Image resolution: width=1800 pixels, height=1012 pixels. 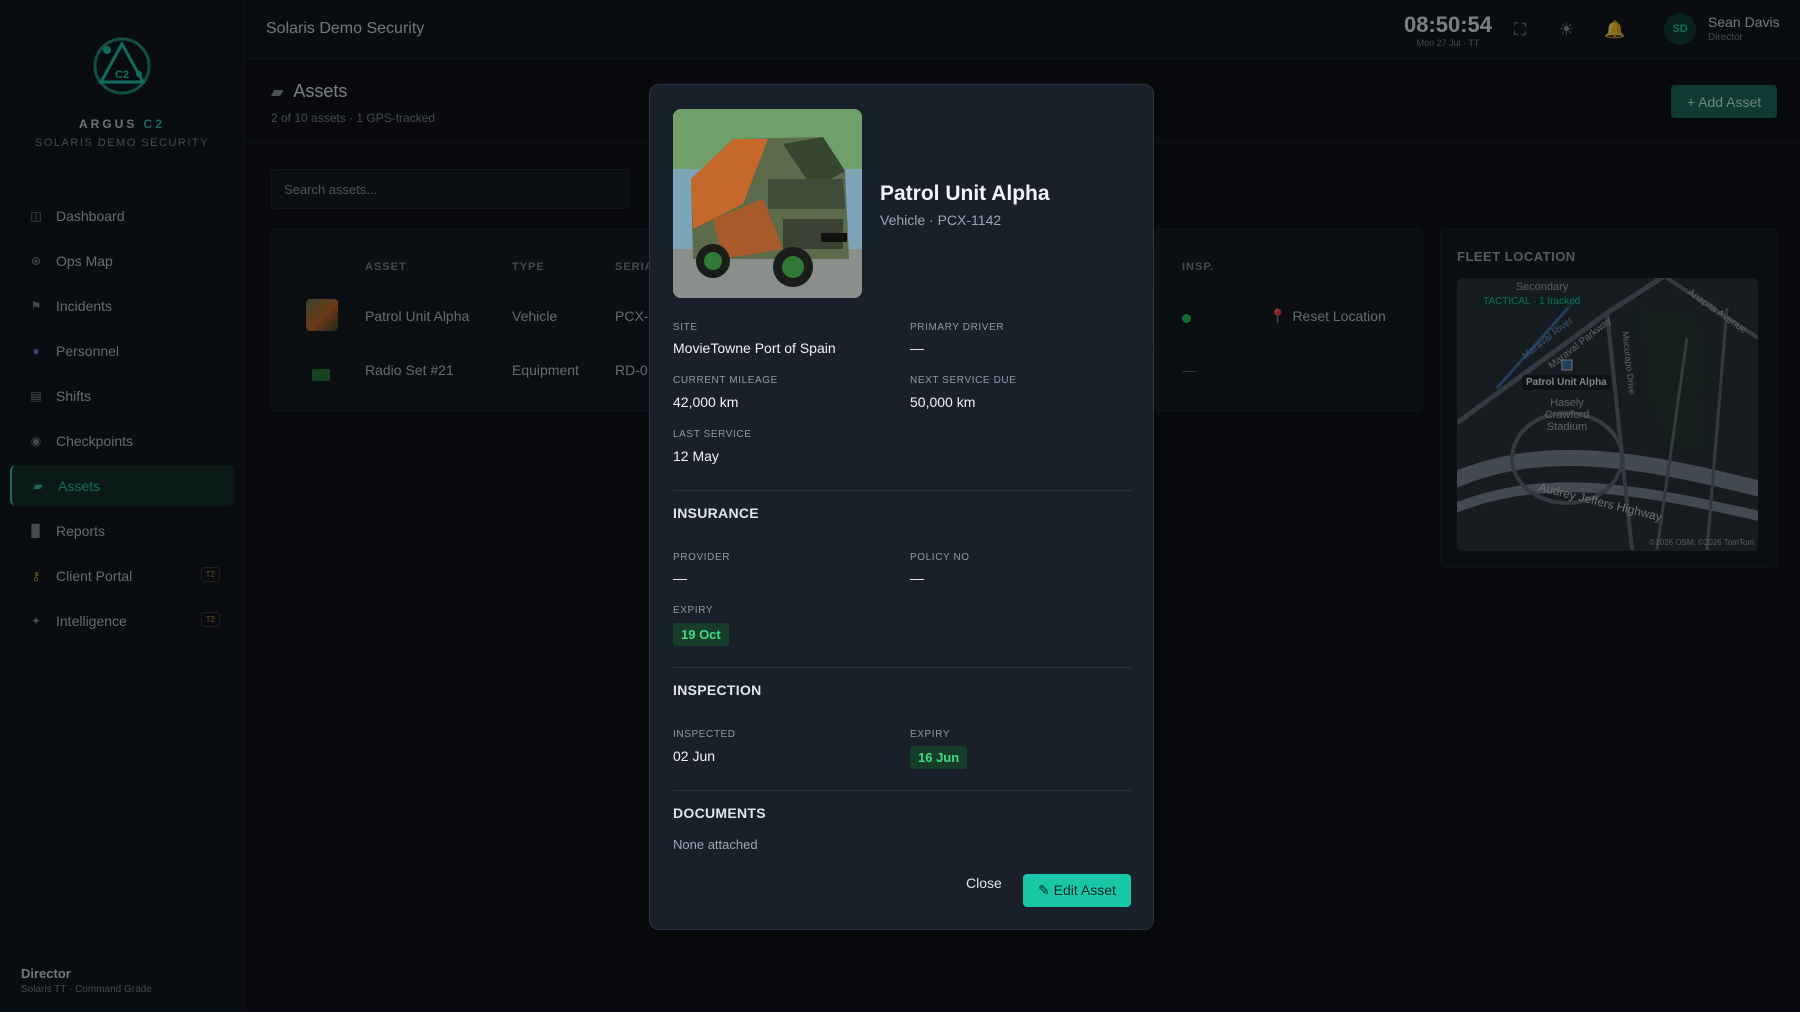 What do you see at coordinates (941, 220) in the screenshot?
I see `modal-asset-subtitle: Vehicle · PCX-1142` at bounding box center [941, 220].